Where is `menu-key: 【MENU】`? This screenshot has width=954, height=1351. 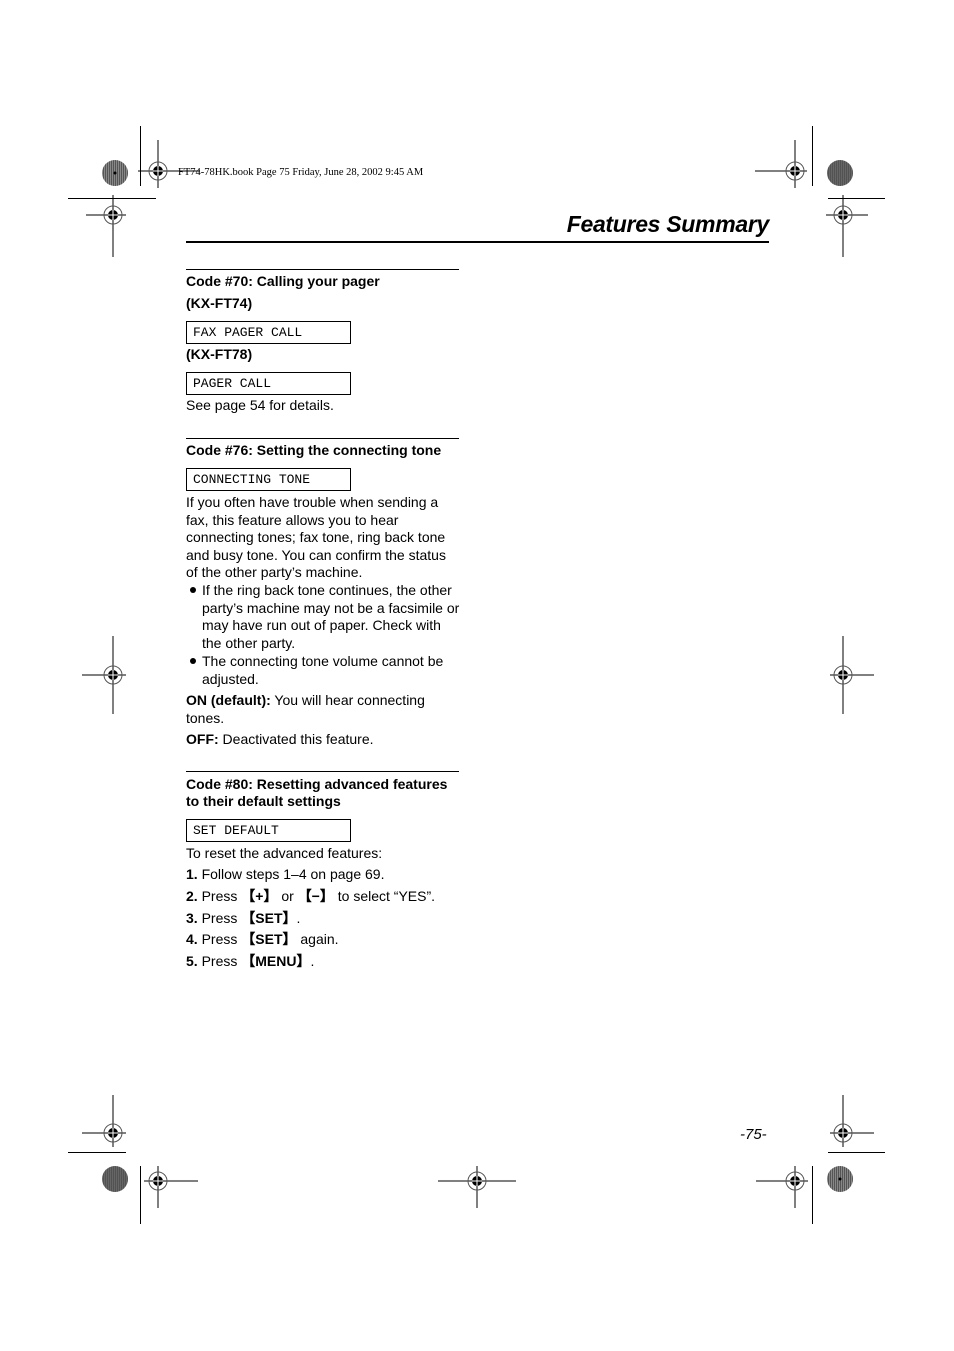 menu-key: 【MENU】 is located at coordinates (276, 961).